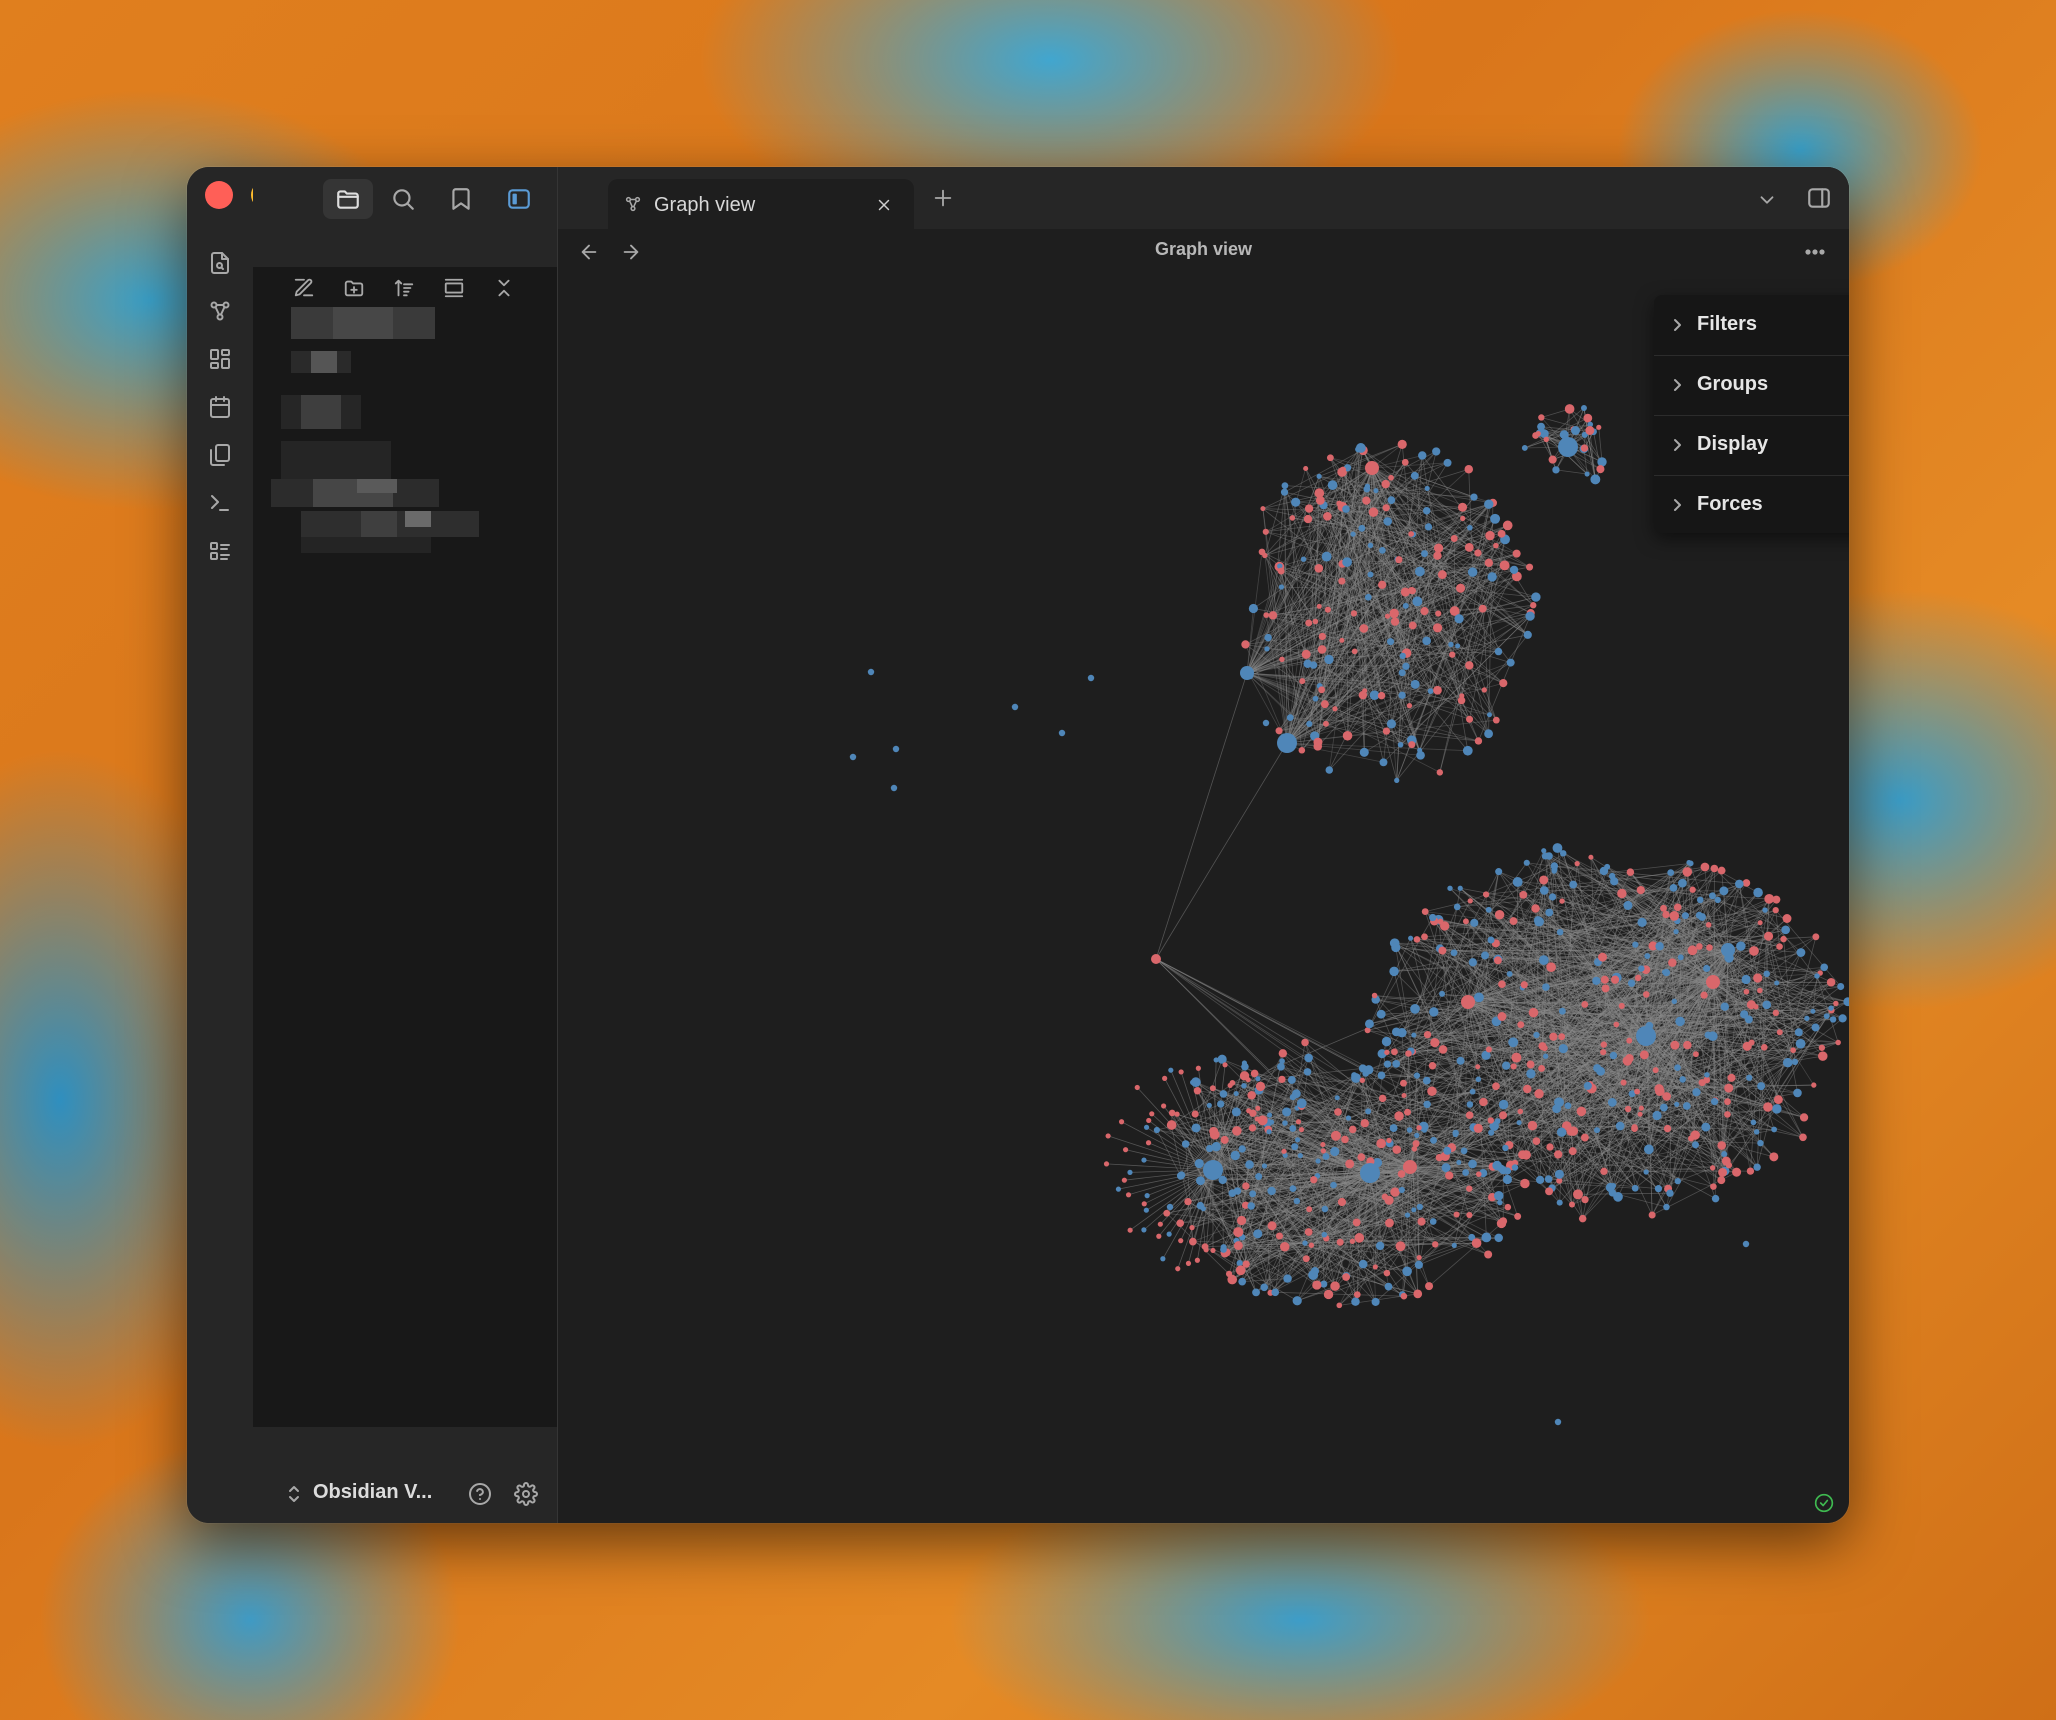 The height and width of the screenshot is (1720, 2056). What do you see at coordinates (220, 359) in the screenshot?
I see `canvas-icon` at bounding box center [220, 359].